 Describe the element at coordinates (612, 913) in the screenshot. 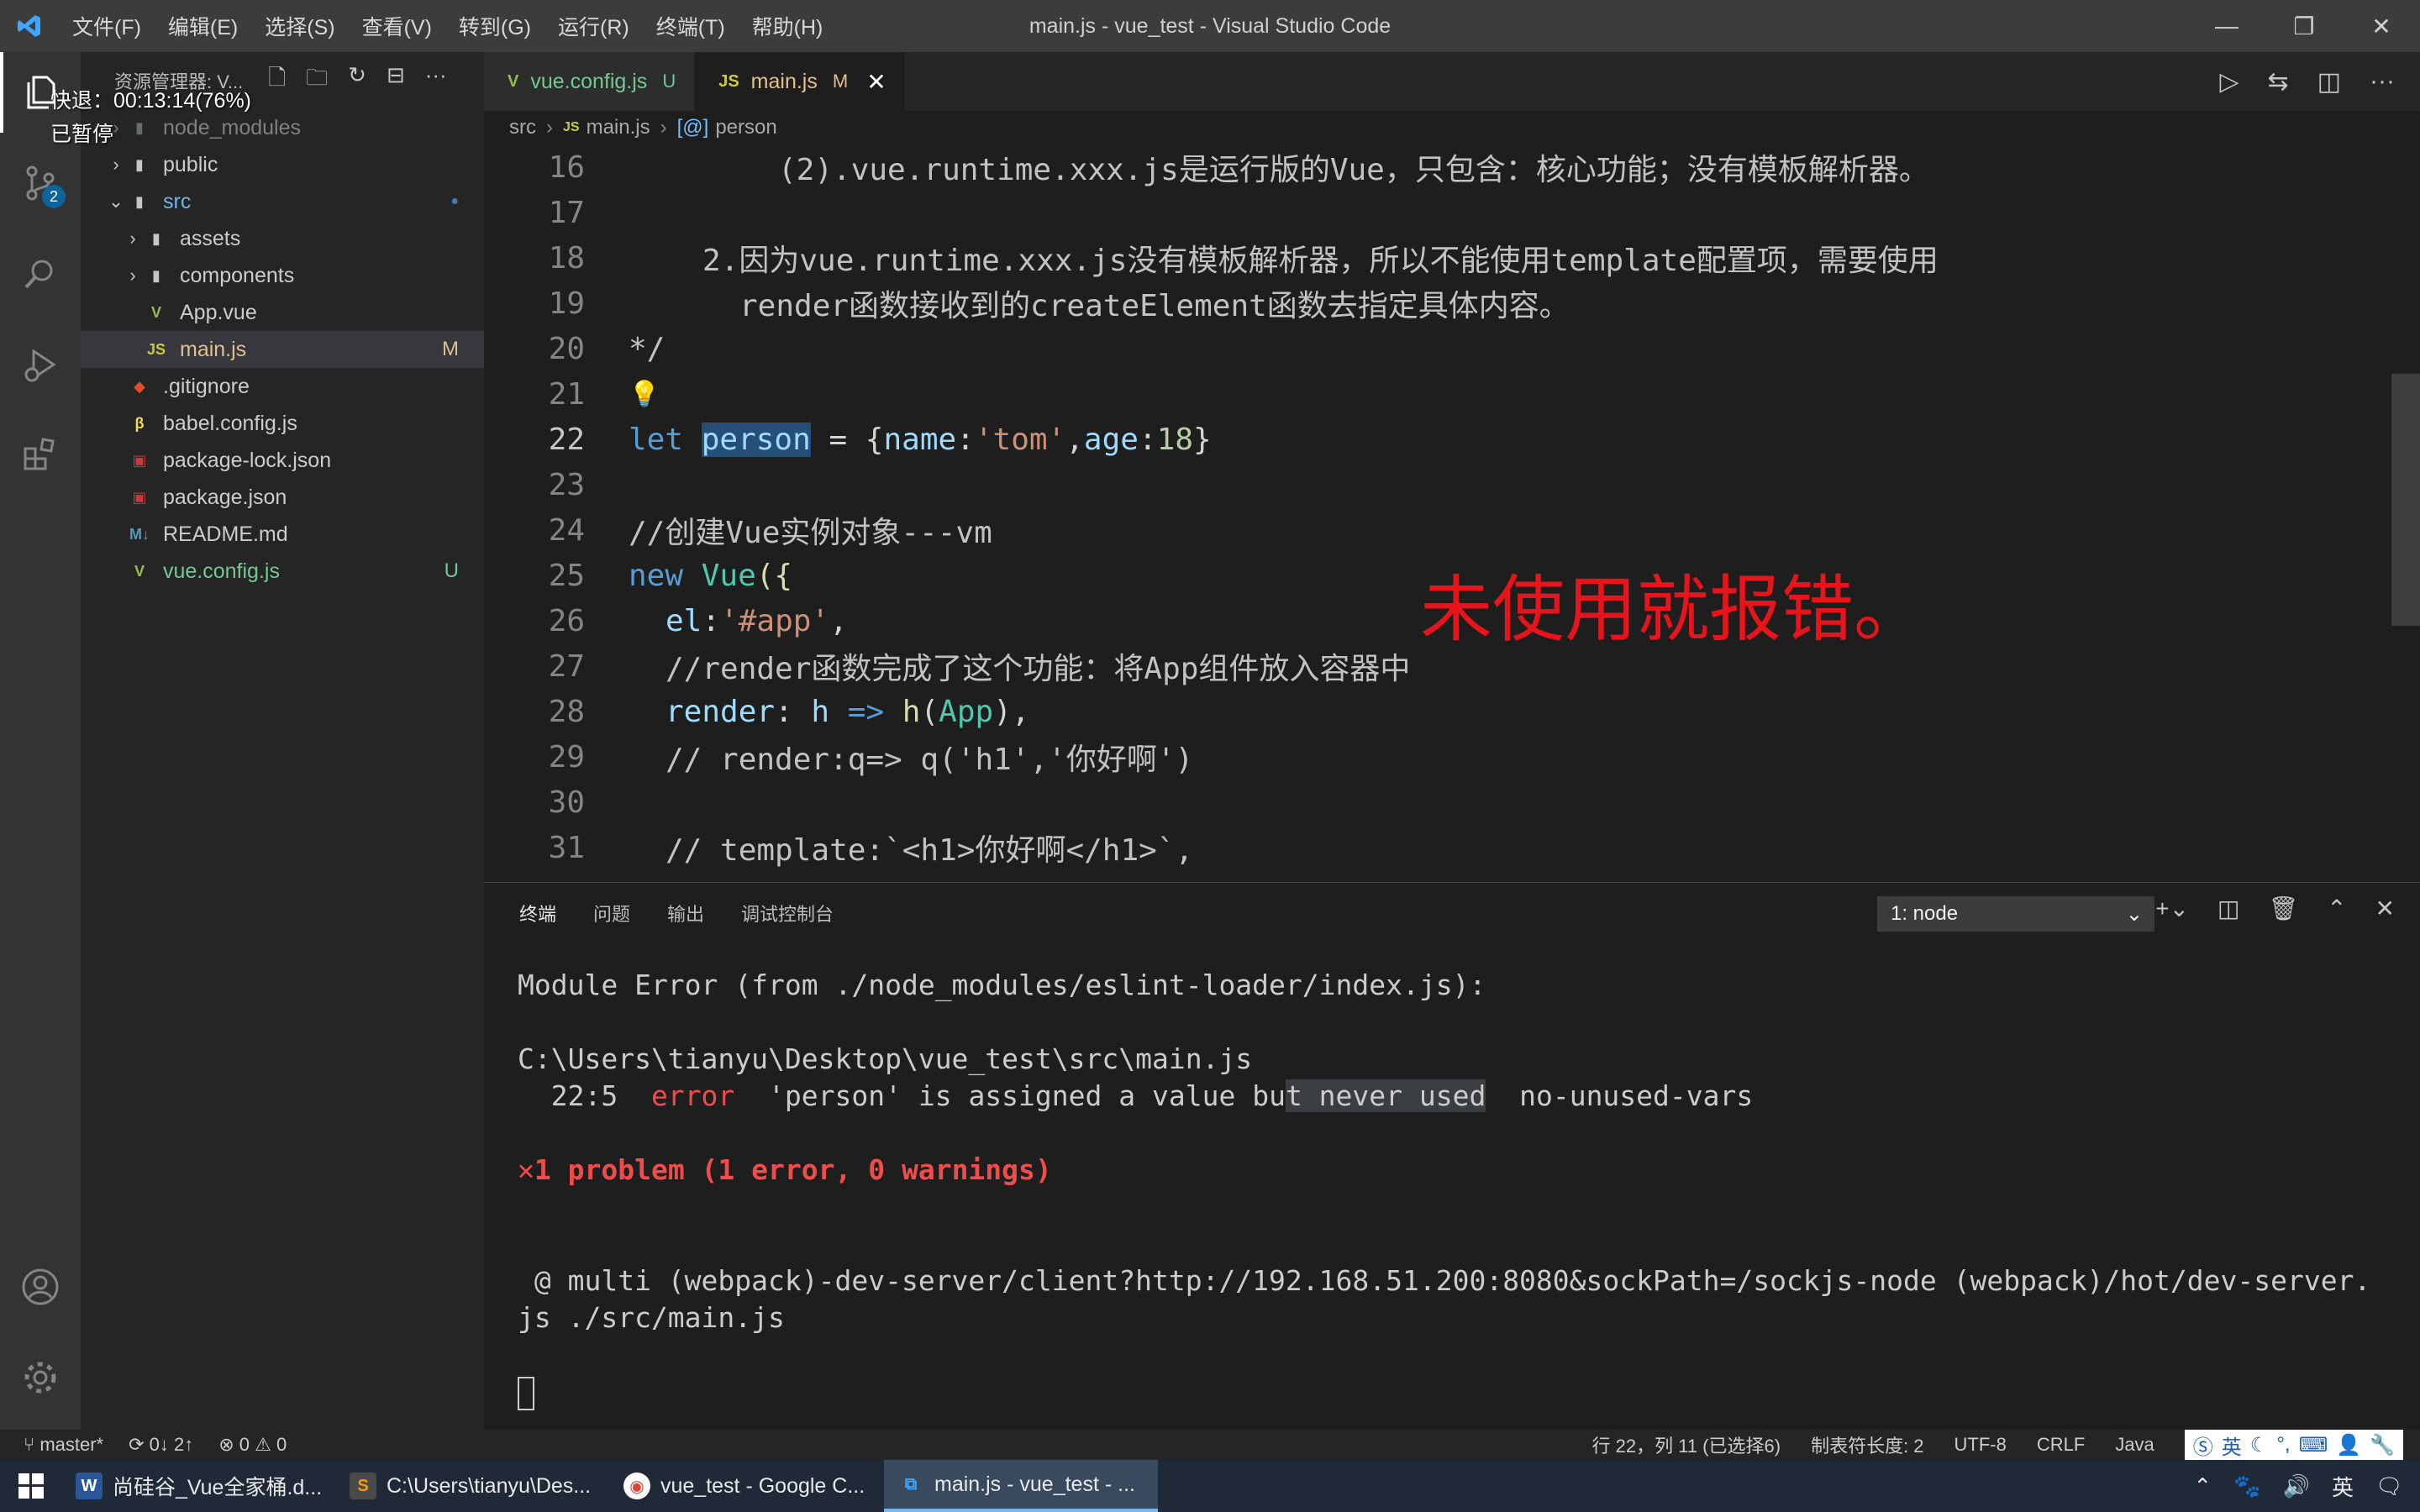

I see `tab-problems: 问题` at that location.